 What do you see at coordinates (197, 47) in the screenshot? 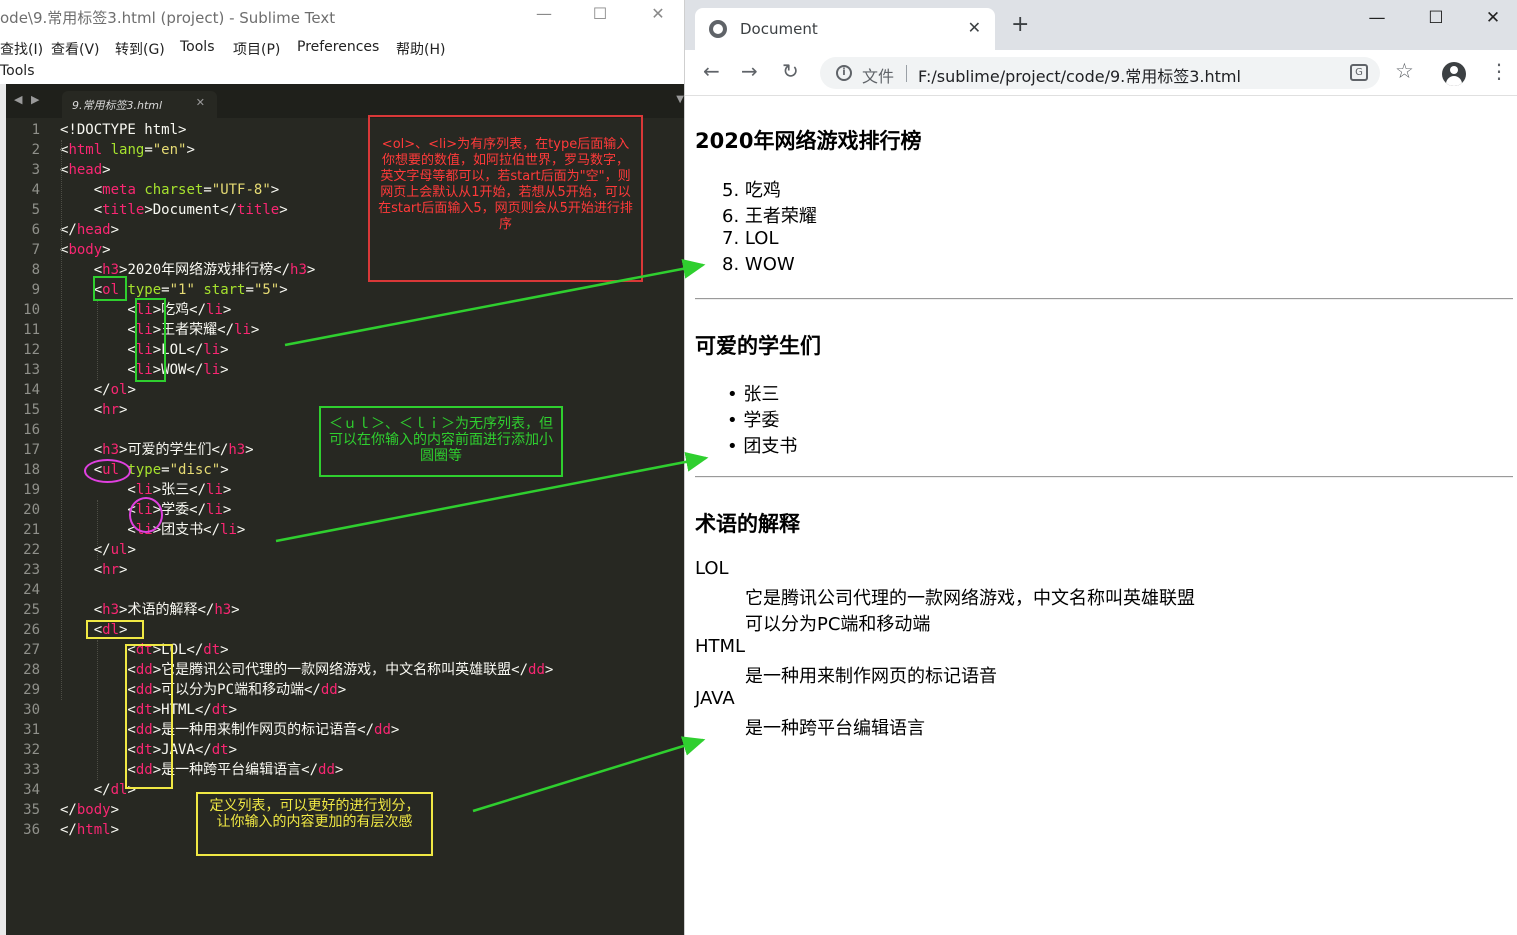
I see `menu-tools: Tools` at bounding box center [197, 47].